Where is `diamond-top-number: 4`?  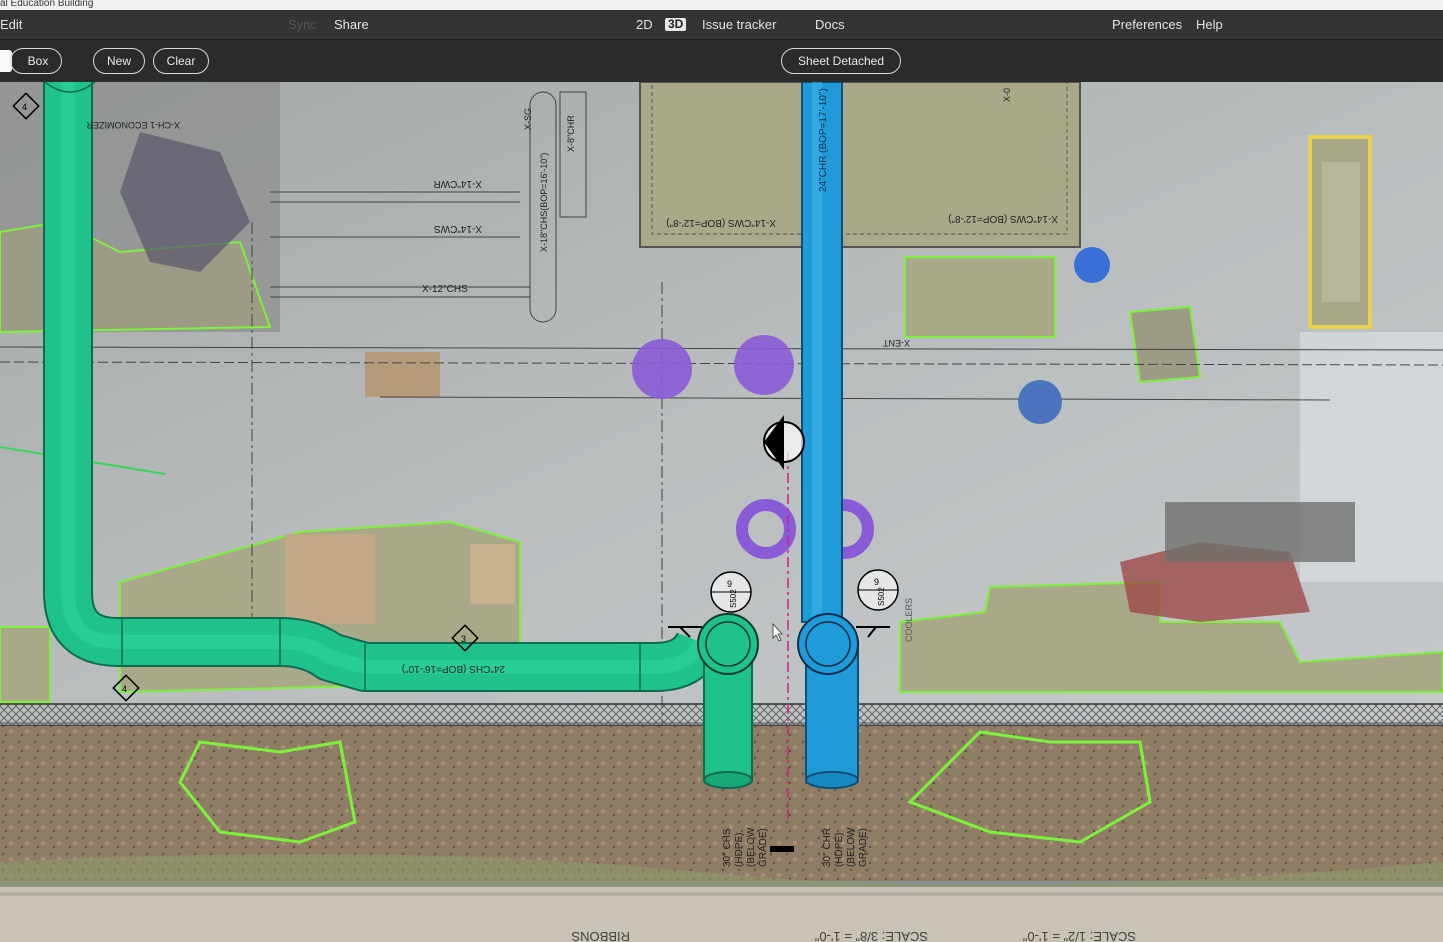
diamond-top-number: 4 is located at coordinates (24, 107).